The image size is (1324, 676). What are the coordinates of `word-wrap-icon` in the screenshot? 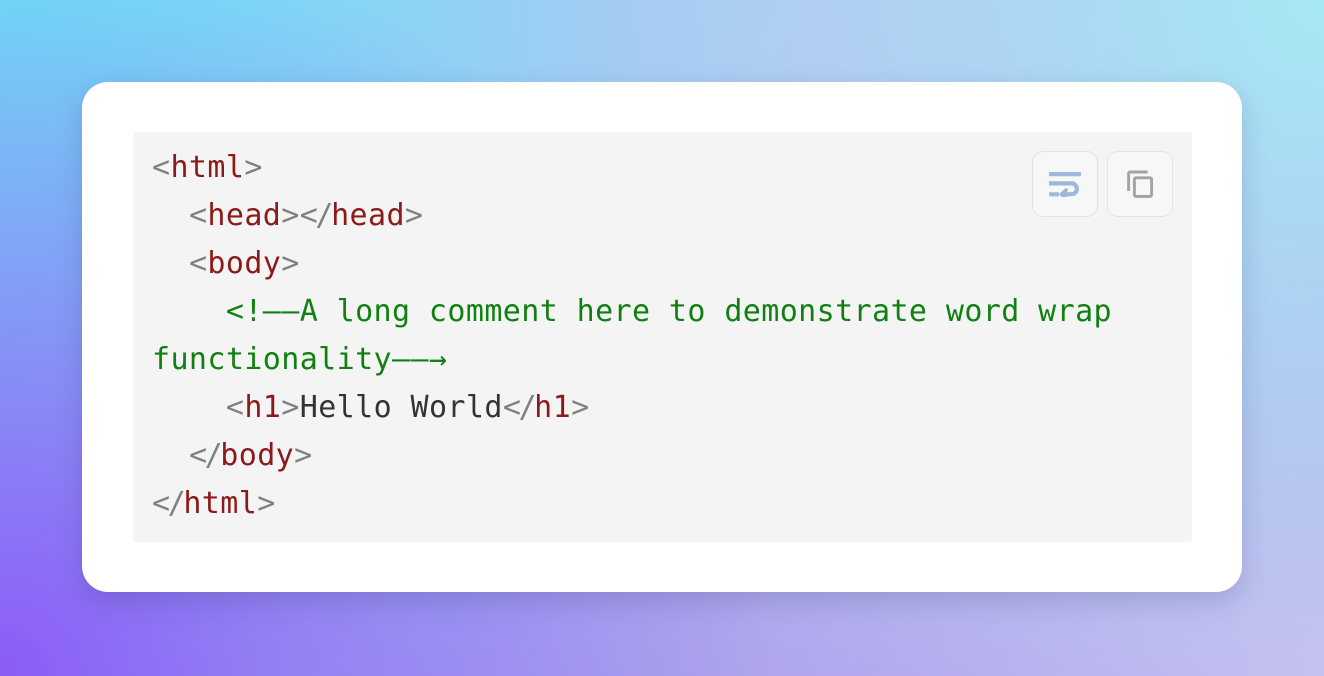 It's located at (1065, 184).